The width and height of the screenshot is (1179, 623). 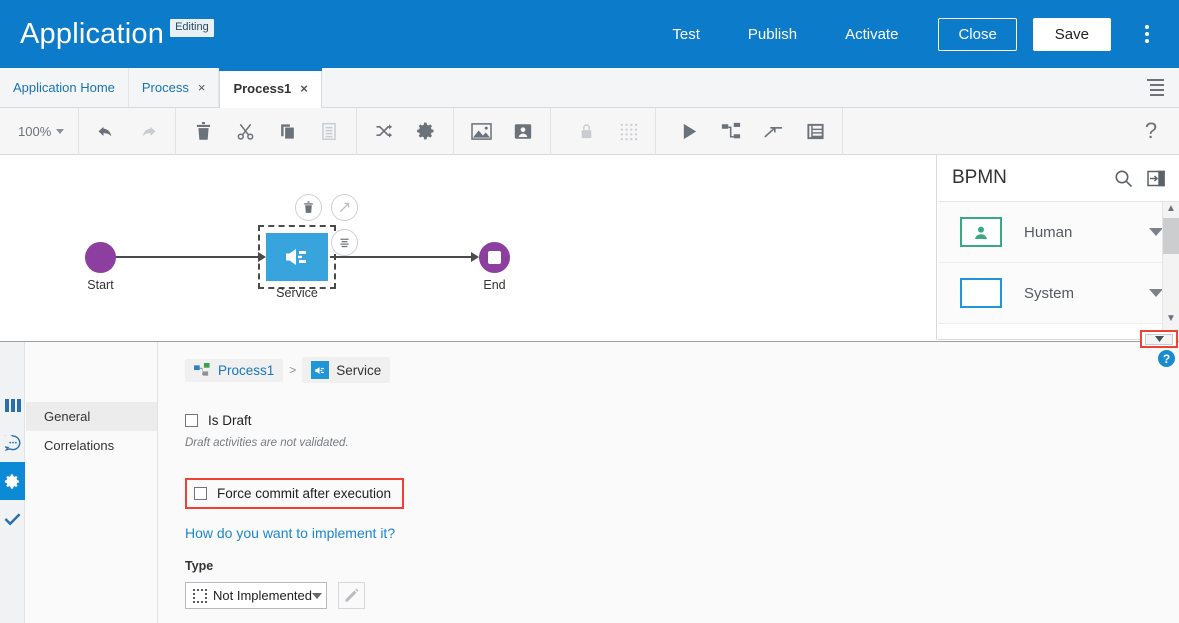 What do you see at coordinates (230, 420) in the screenshot?
I see `is-draft-label: Is Draft` at bounding box center [230, 420].